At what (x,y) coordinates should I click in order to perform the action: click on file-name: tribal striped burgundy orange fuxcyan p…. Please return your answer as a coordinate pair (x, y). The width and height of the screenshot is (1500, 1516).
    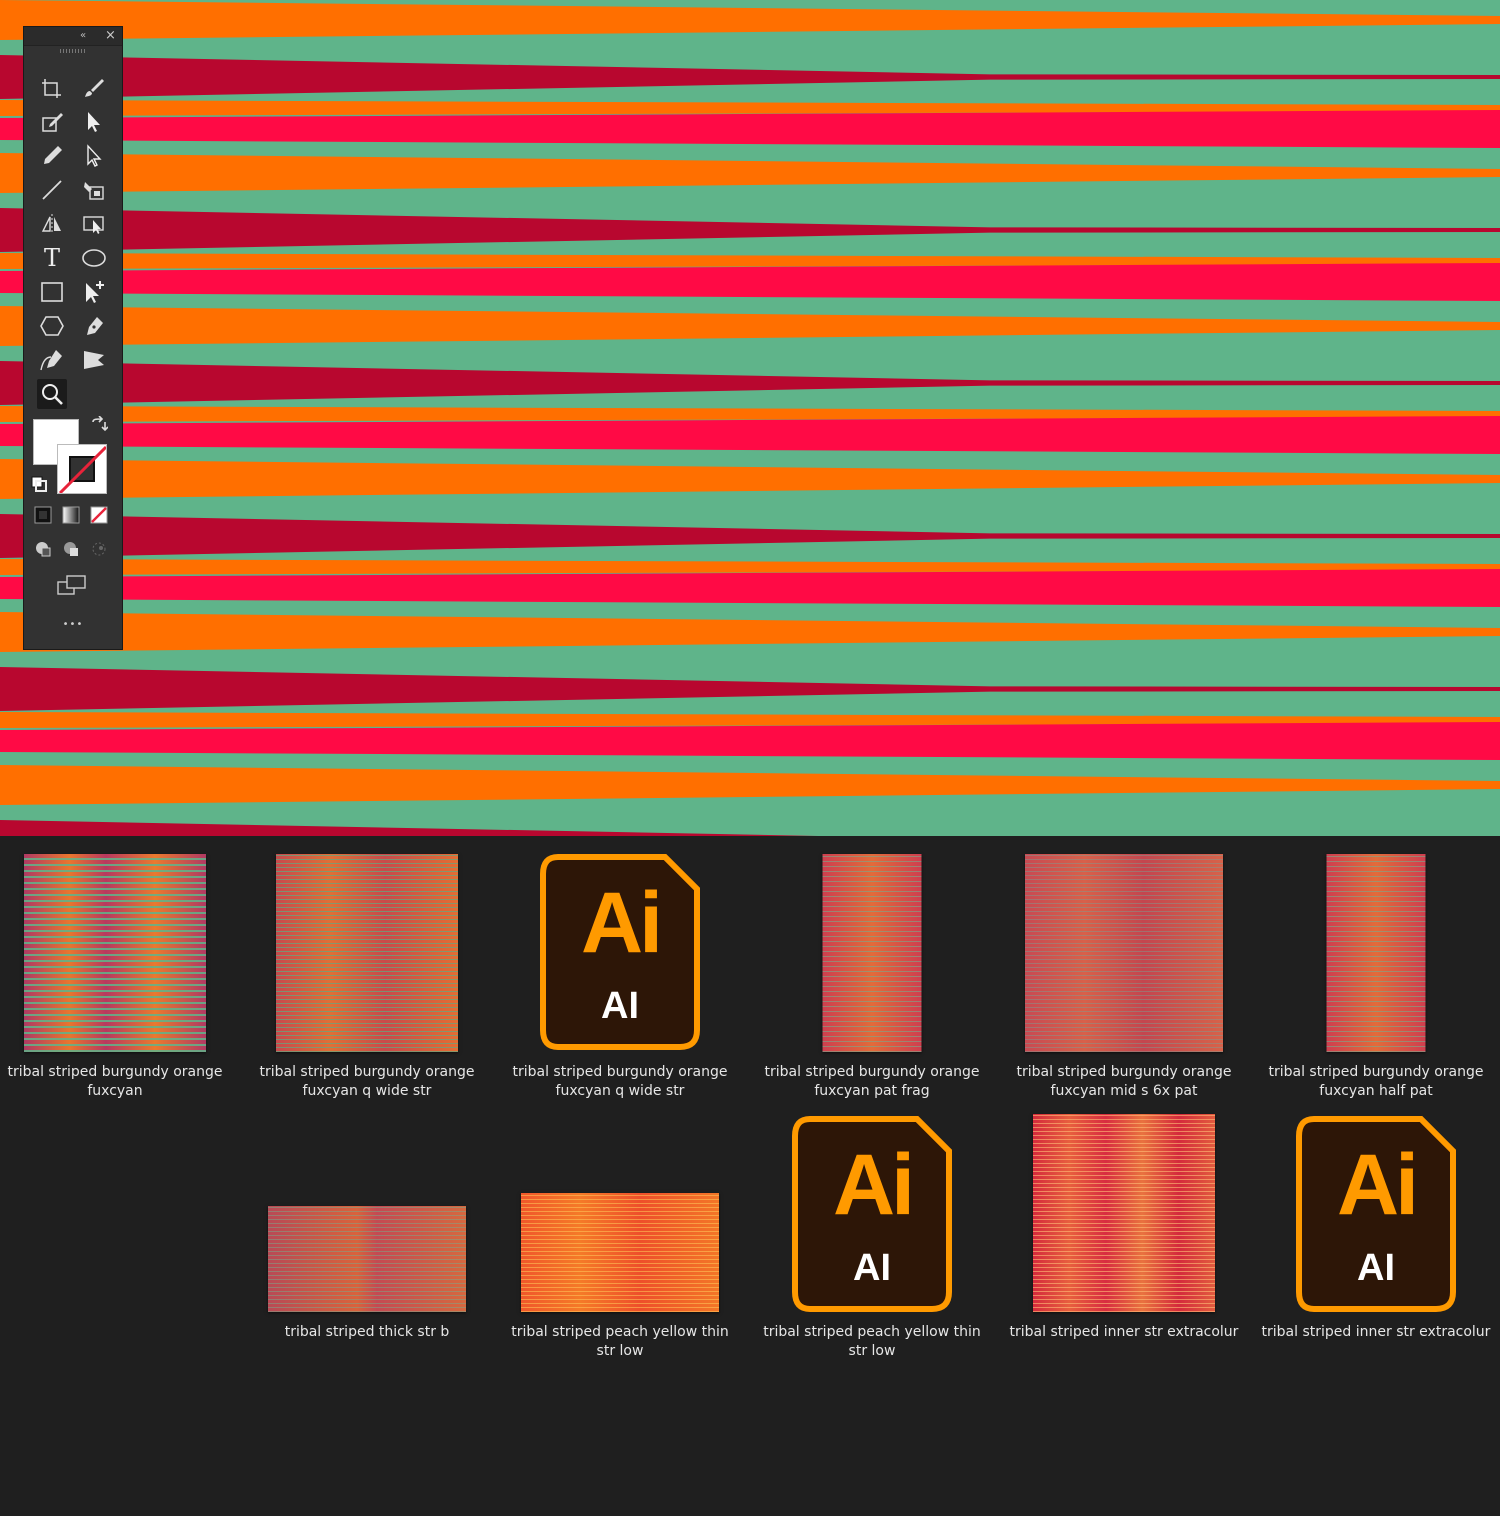
    Looking at the image, I should click on (872, 1081).